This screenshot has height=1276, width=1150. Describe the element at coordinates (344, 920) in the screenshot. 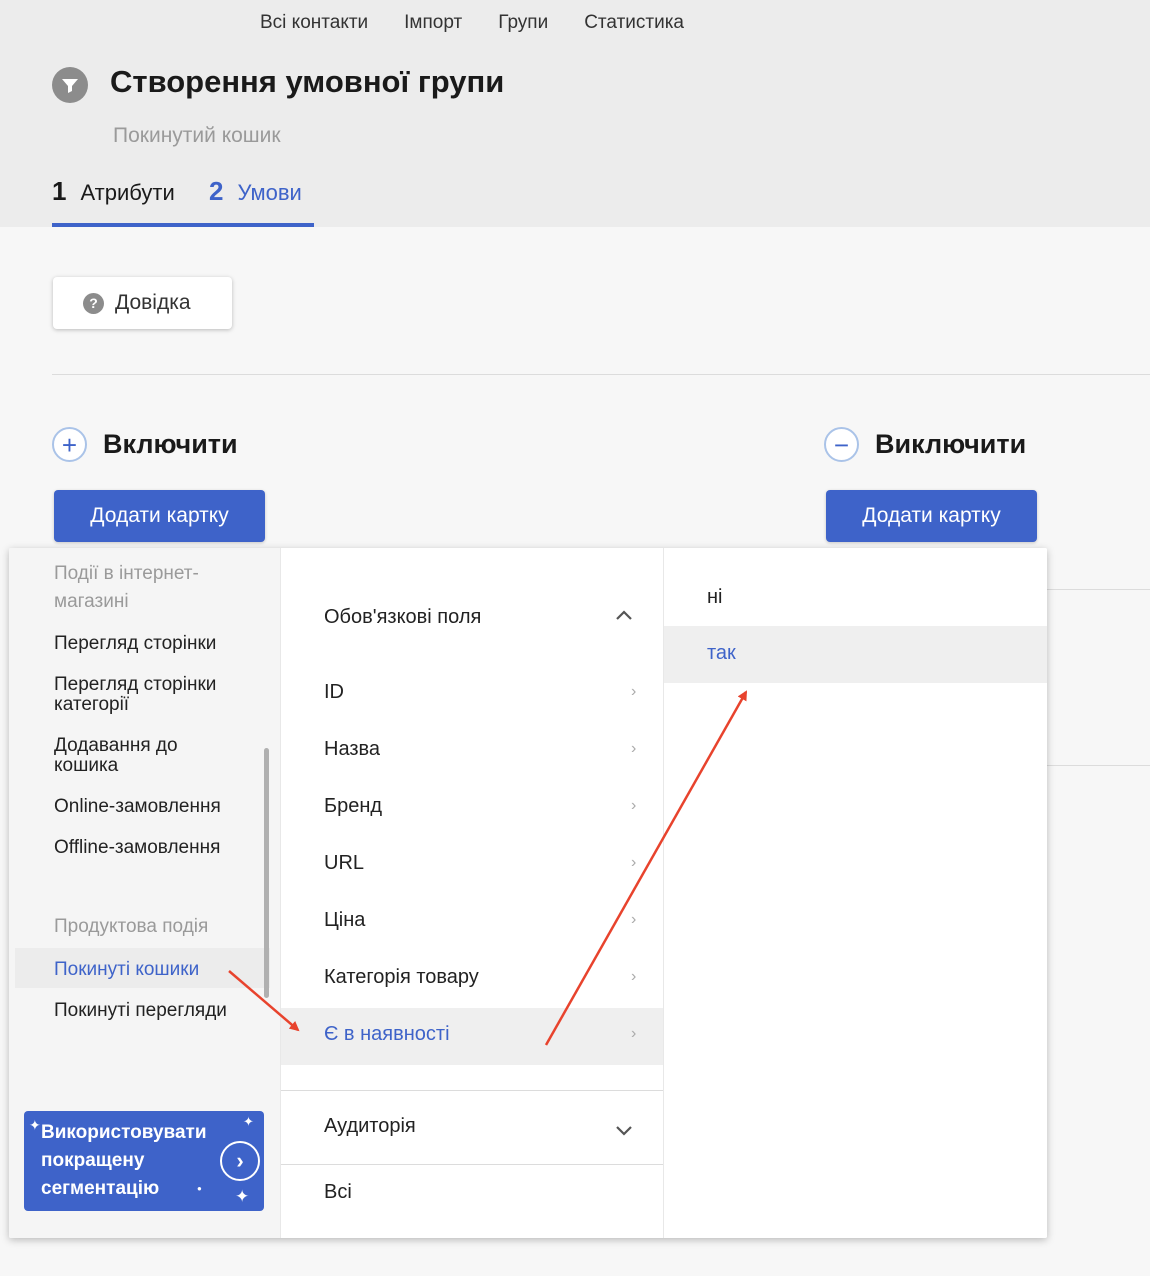

I see `field-item-price: Ціна` at that location.